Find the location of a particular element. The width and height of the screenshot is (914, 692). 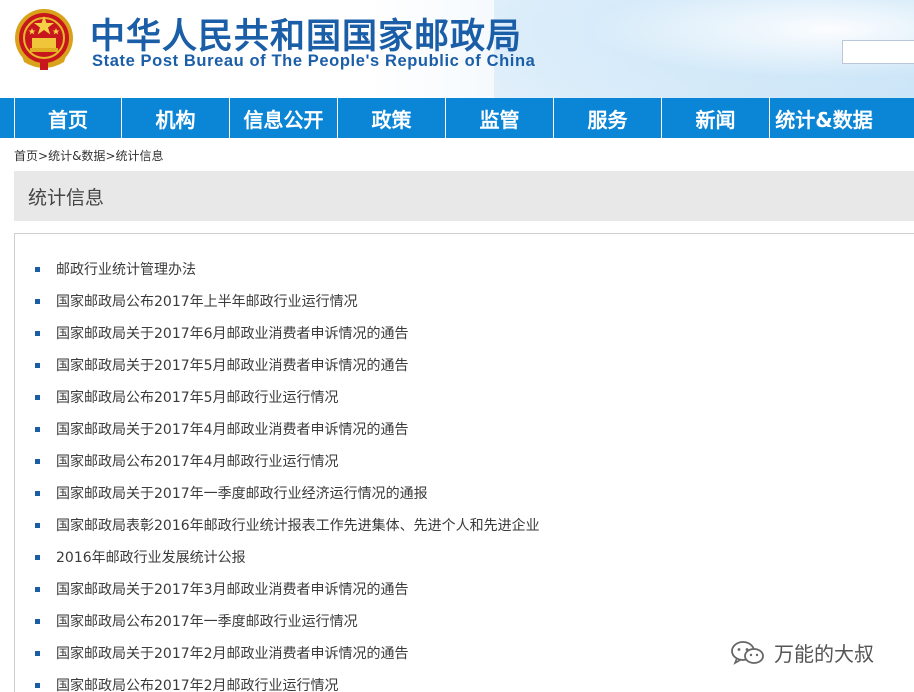

list-item: 国家邮政局公布2017年4月邮政行业运行情况 is located at coordinates (287, 461).